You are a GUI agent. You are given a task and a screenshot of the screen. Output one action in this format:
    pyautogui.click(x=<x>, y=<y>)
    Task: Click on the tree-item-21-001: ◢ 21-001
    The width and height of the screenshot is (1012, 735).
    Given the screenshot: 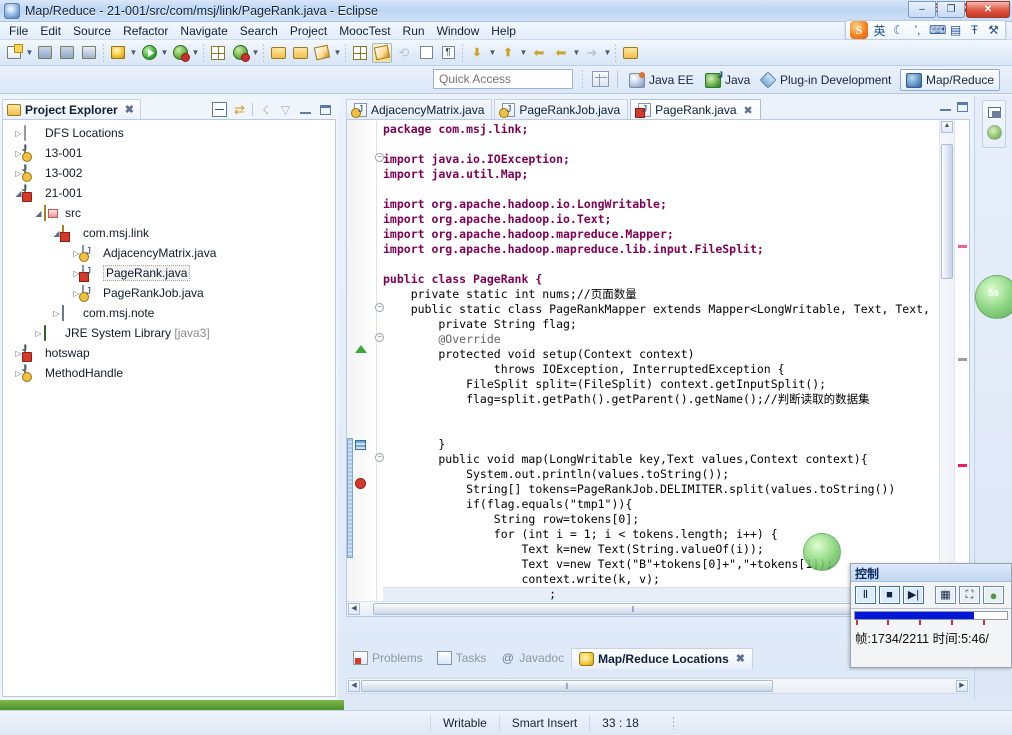 What is the action you would take?
    pyautogui.click(x=169, y=193)
    